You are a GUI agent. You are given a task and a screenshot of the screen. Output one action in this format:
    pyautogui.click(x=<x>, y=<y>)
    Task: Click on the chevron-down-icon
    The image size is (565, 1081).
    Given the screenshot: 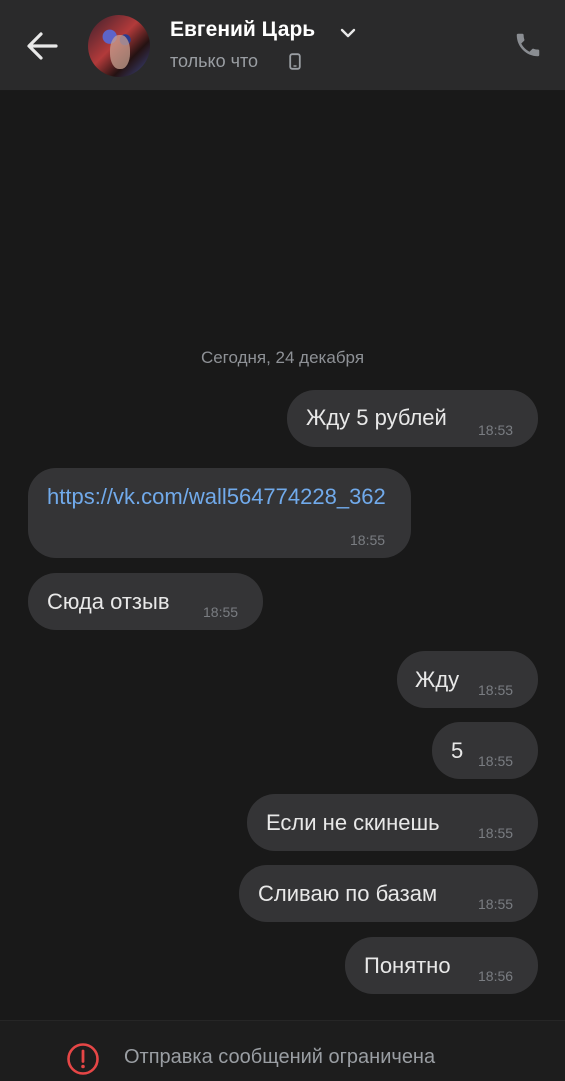 What is the action you would take?
    pyautogui.click(x=348, y=33)
    